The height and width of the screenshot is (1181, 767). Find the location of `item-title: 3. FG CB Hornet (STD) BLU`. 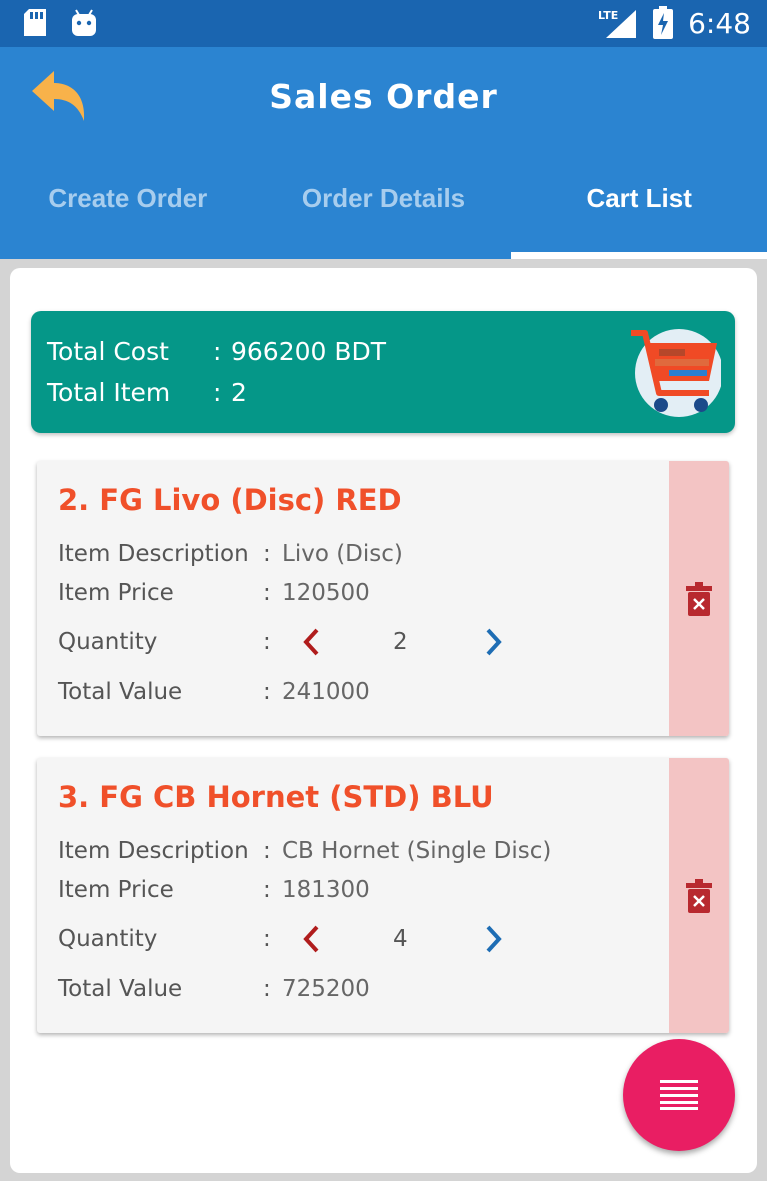

item-title: 3. FG CB Hornet (STD) BLU is located at coordinates (276, 797).